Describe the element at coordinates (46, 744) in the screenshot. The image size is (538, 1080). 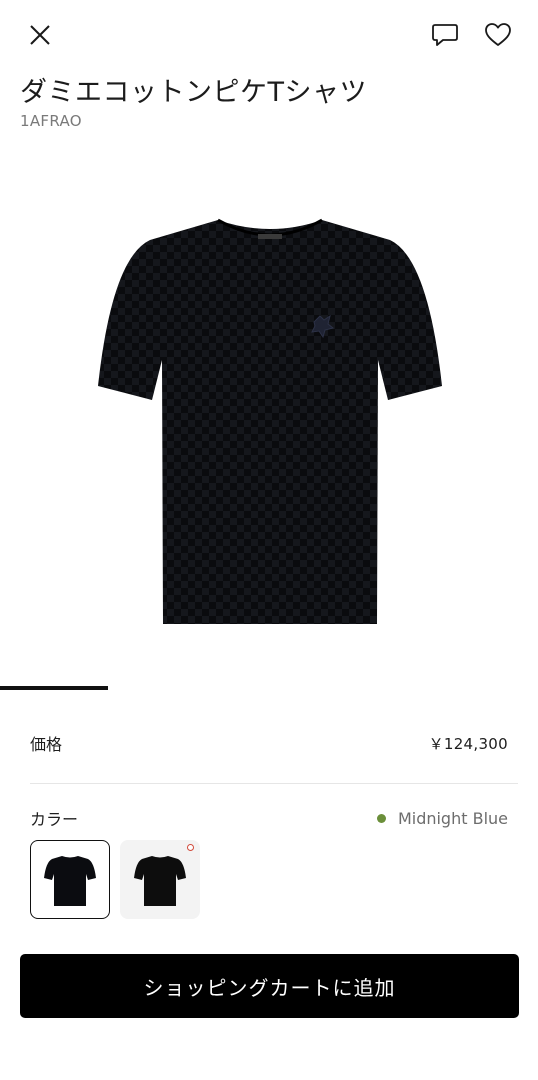
I see `price-label: 価格` at that location.